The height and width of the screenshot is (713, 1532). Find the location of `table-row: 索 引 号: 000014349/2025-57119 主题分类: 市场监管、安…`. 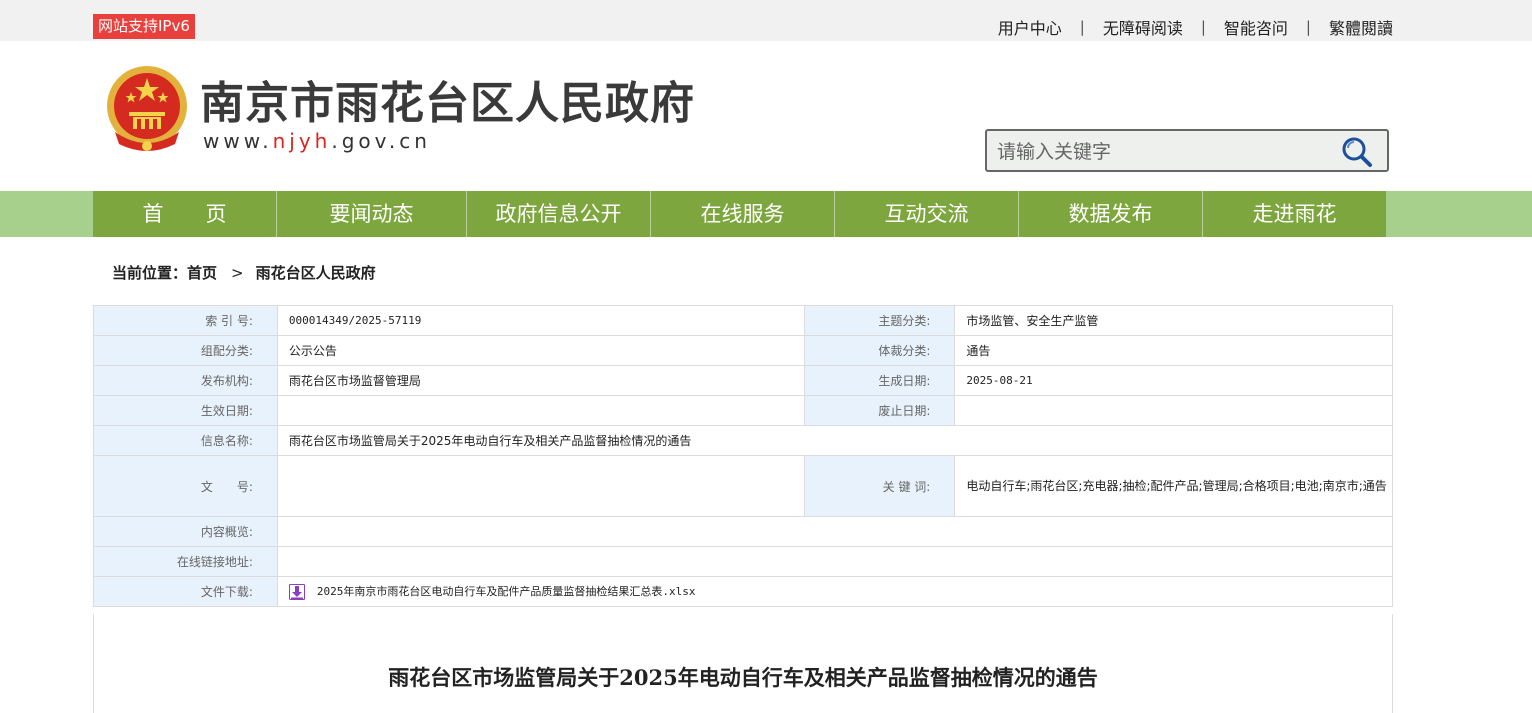

table-row: 索 引 号: 000014349/2025-57119 主题分类: 市场监管、安… is located at coordinates (743, 320).